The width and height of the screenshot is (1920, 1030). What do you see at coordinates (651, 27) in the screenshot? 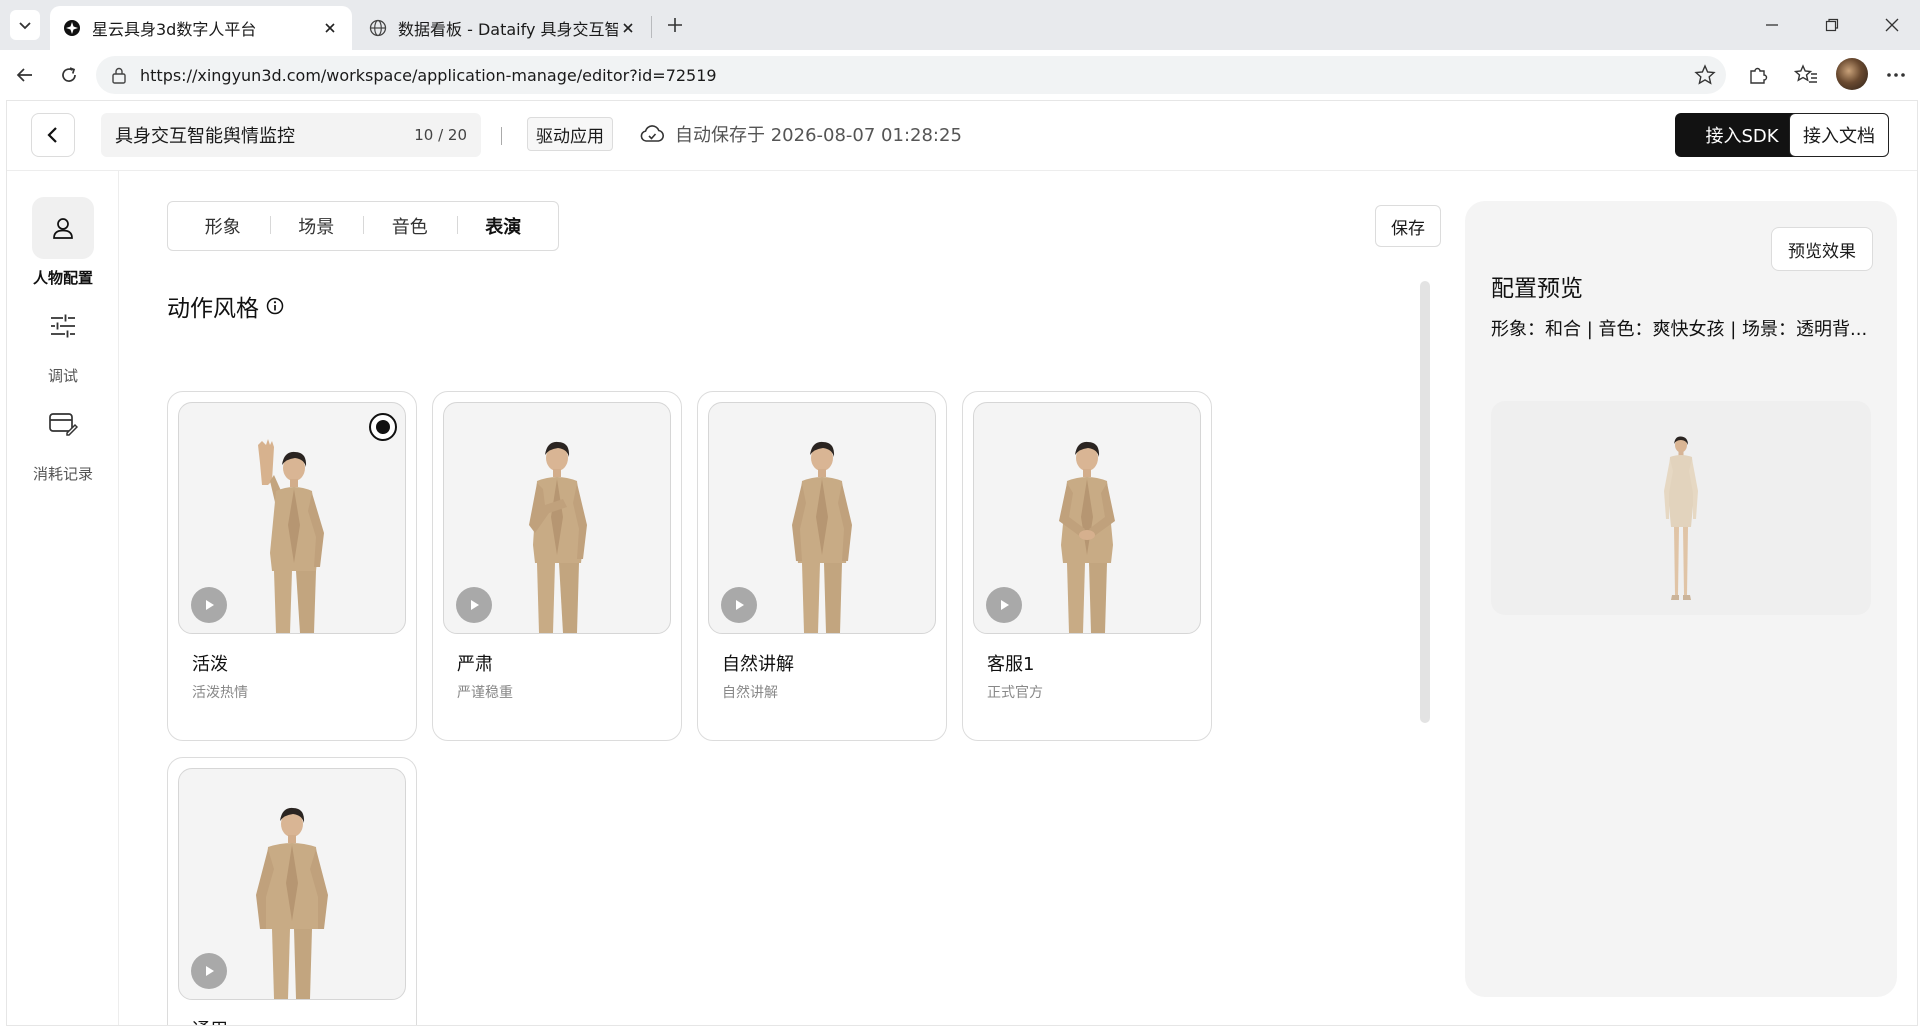
I see `tab-divider` at bounding box center [651, 27].